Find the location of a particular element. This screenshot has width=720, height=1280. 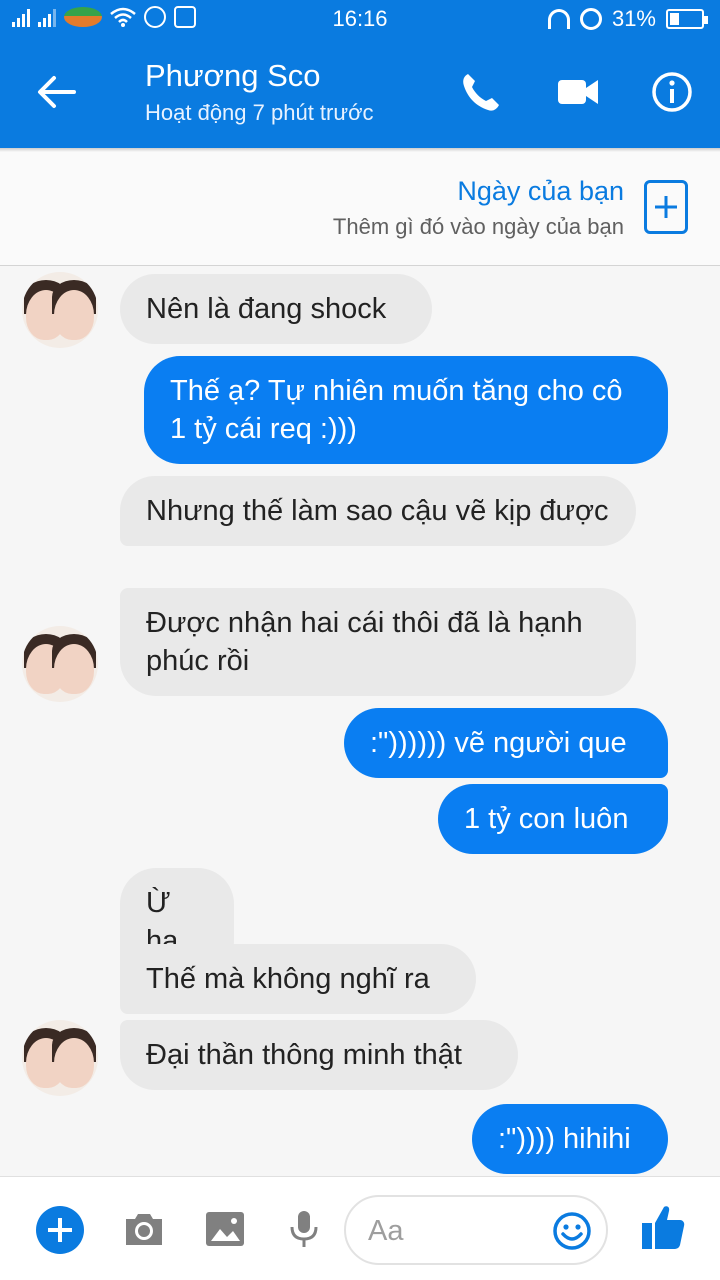

microphone-icon is located at coordinates (304, 1229).